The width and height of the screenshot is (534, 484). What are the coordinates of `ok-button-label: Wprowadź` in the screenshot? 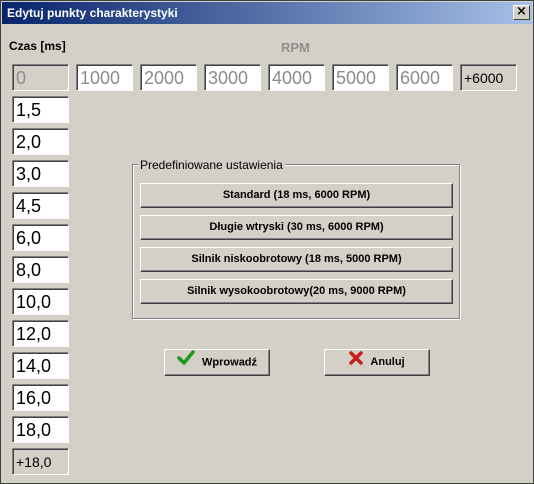 It's located at (230, 362).